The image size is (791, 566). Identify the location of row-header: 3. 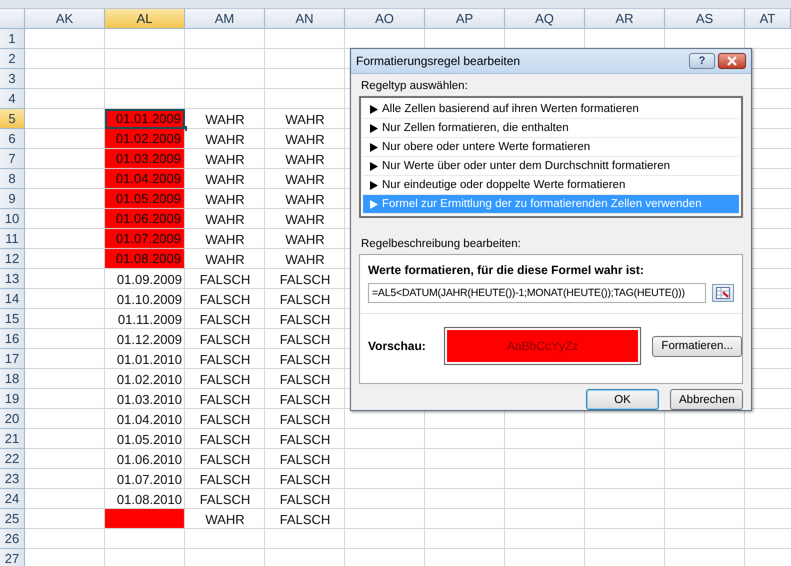
(12, 79).